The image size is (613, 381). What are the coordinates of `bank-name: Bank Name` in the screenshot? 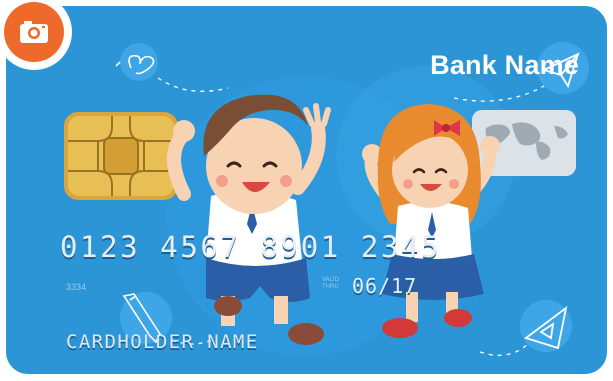 It's located at (504, 65).